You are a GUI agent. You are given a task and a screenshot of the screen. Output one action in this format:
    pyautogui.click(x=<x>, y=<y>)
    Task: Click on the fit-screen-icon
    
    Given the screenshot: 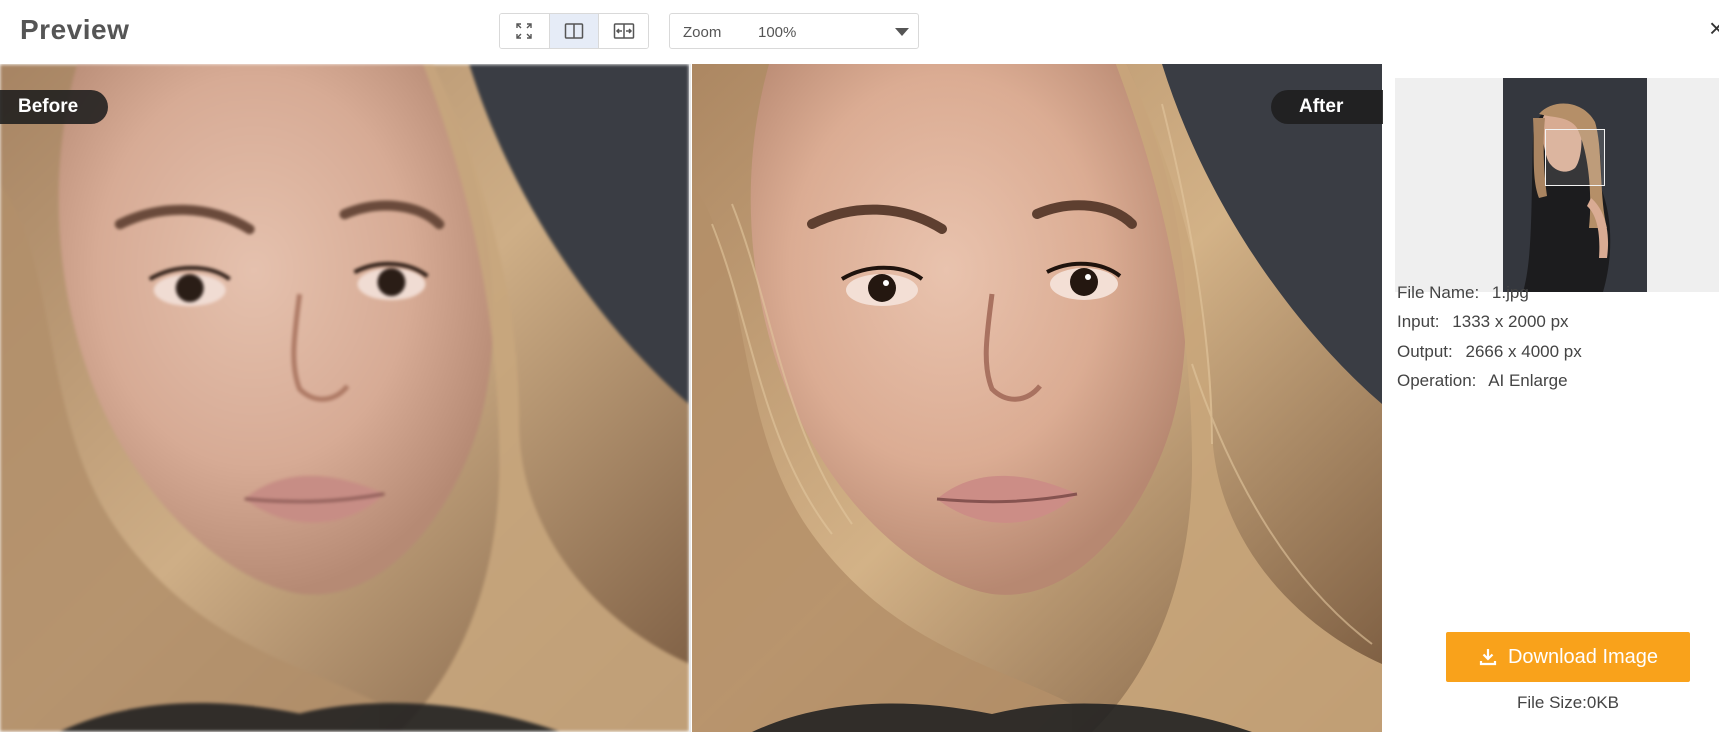 What is the action you would take?
    pyautogui.click(x=524, y=31)
    